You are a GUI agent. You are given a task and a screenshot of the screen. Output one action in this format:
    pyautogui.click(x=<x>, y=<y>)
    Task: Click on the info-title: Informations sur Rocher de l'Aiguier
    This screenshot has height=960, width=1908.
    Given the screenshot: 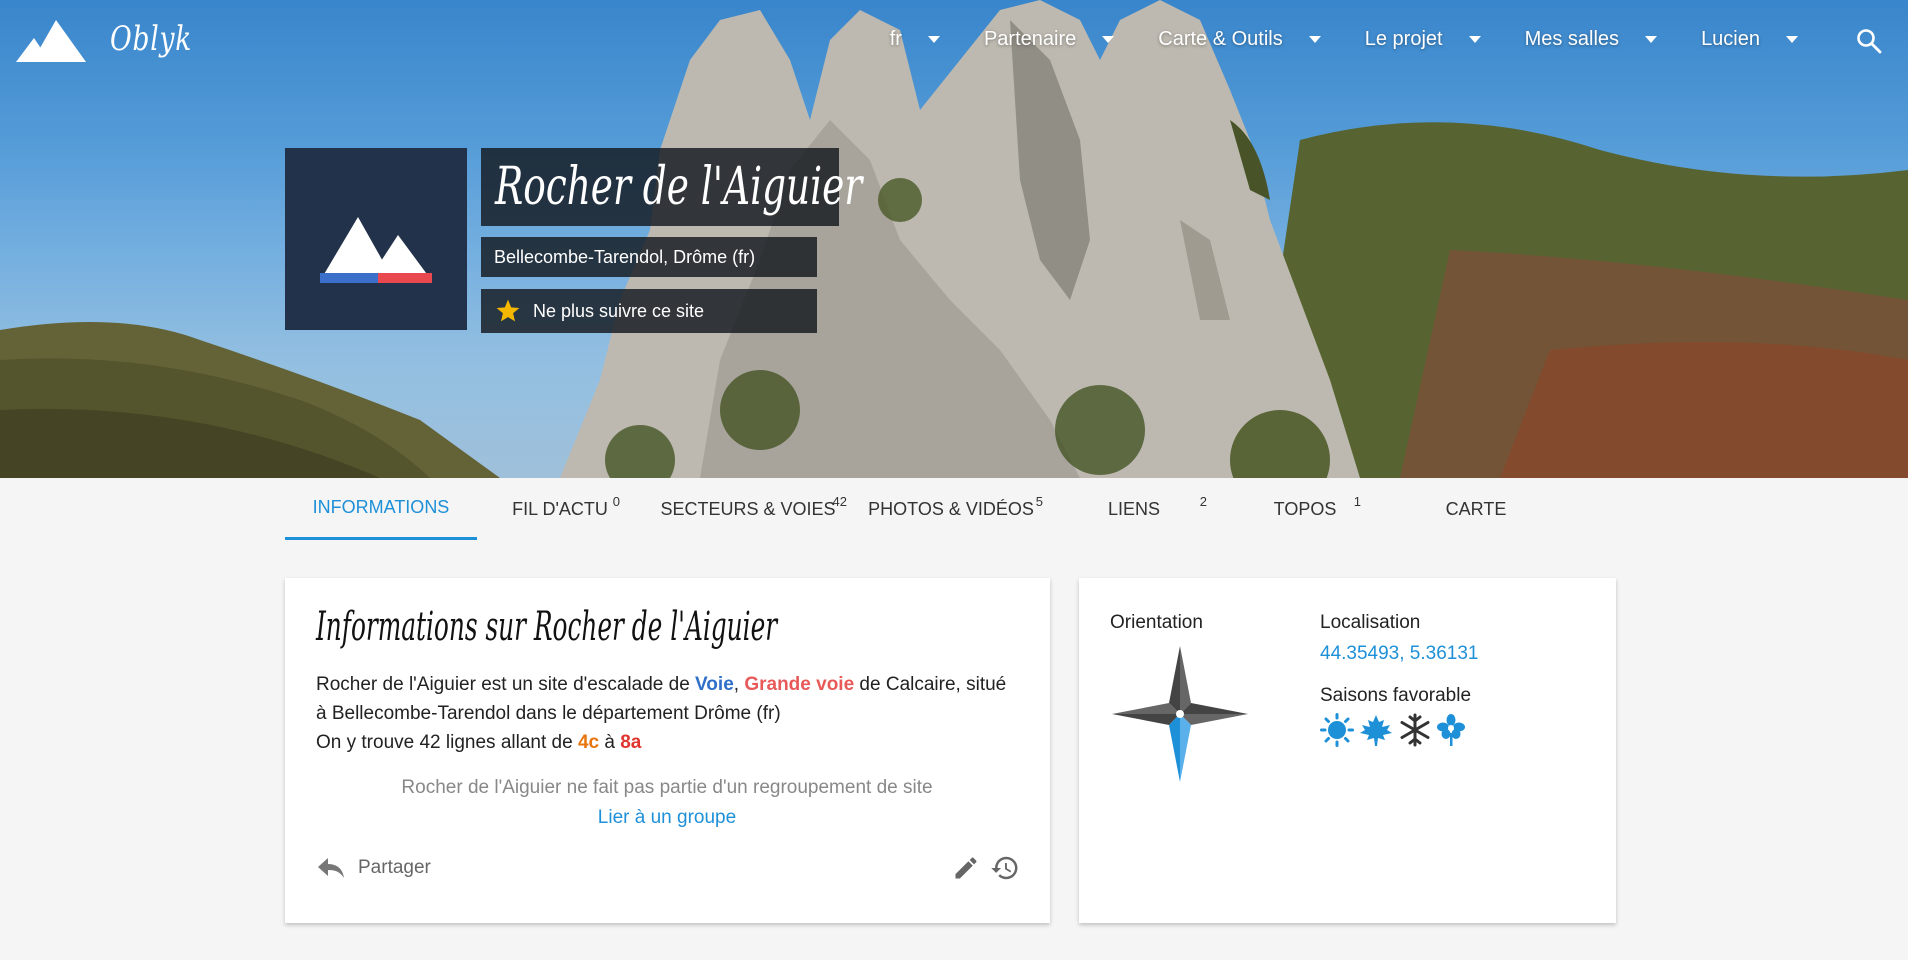 What is the action you would take?
    pyautogui.click(x=547, y=627)
    